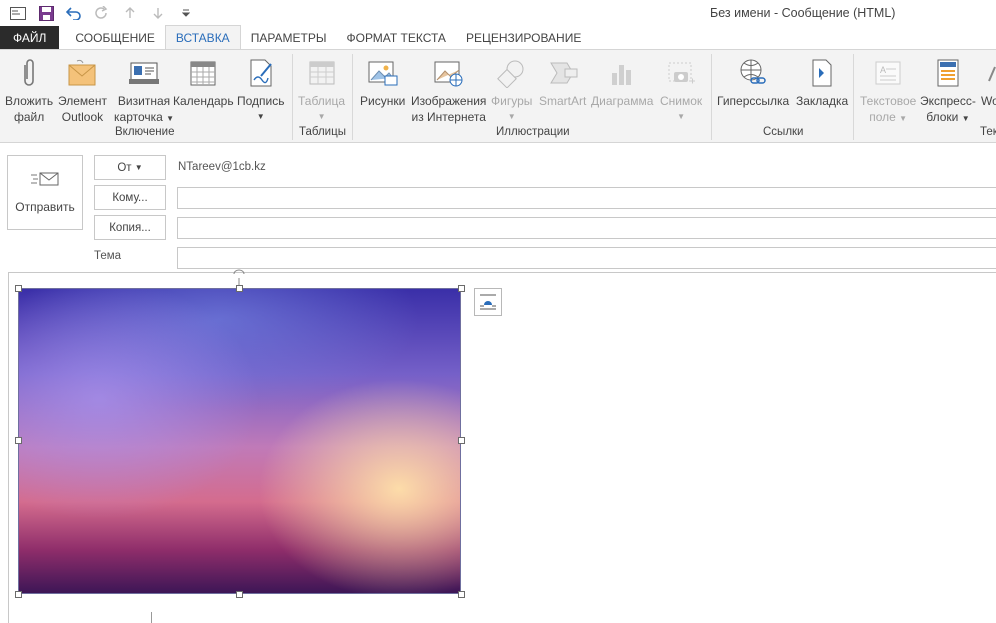 The image size is (996, 623). I want to click on paperclip-icon, so click(29, 73).